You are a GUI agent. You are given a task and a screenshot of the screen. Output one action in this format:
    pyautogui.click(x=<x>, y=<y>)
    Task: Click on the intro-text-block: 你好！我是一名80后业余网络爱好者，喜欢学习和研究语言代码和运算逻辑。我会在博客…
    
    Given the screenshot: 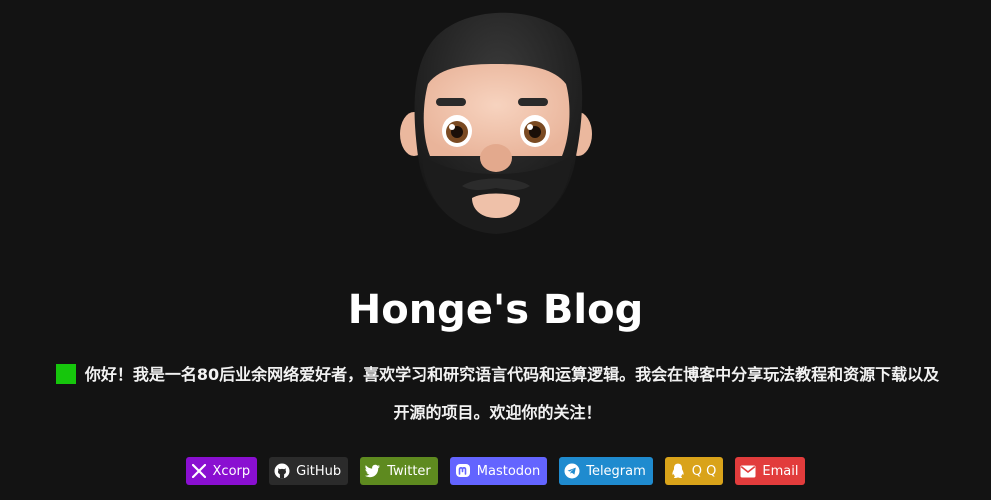 What is the action you would take?
    pyautogui.click(x=497, y=394)
    